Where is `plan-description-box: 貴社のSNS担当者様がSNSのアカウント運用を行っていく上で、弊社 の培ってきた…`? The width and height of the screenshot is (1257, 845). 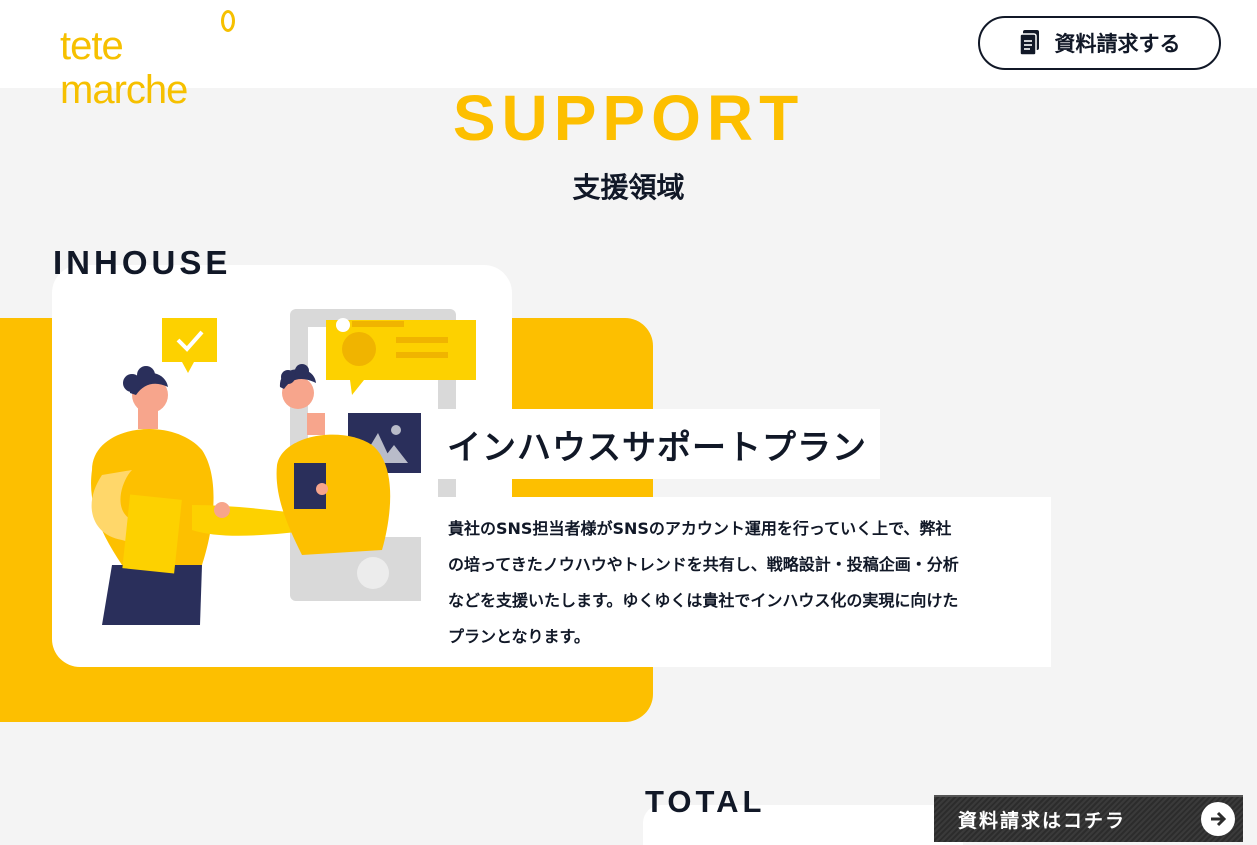
plan-description-box: 貴社のSNS担当者様がSNSのアカウント運用を行っていく上で、弊社 の培ってきた… is located at coordinates (736, 582).